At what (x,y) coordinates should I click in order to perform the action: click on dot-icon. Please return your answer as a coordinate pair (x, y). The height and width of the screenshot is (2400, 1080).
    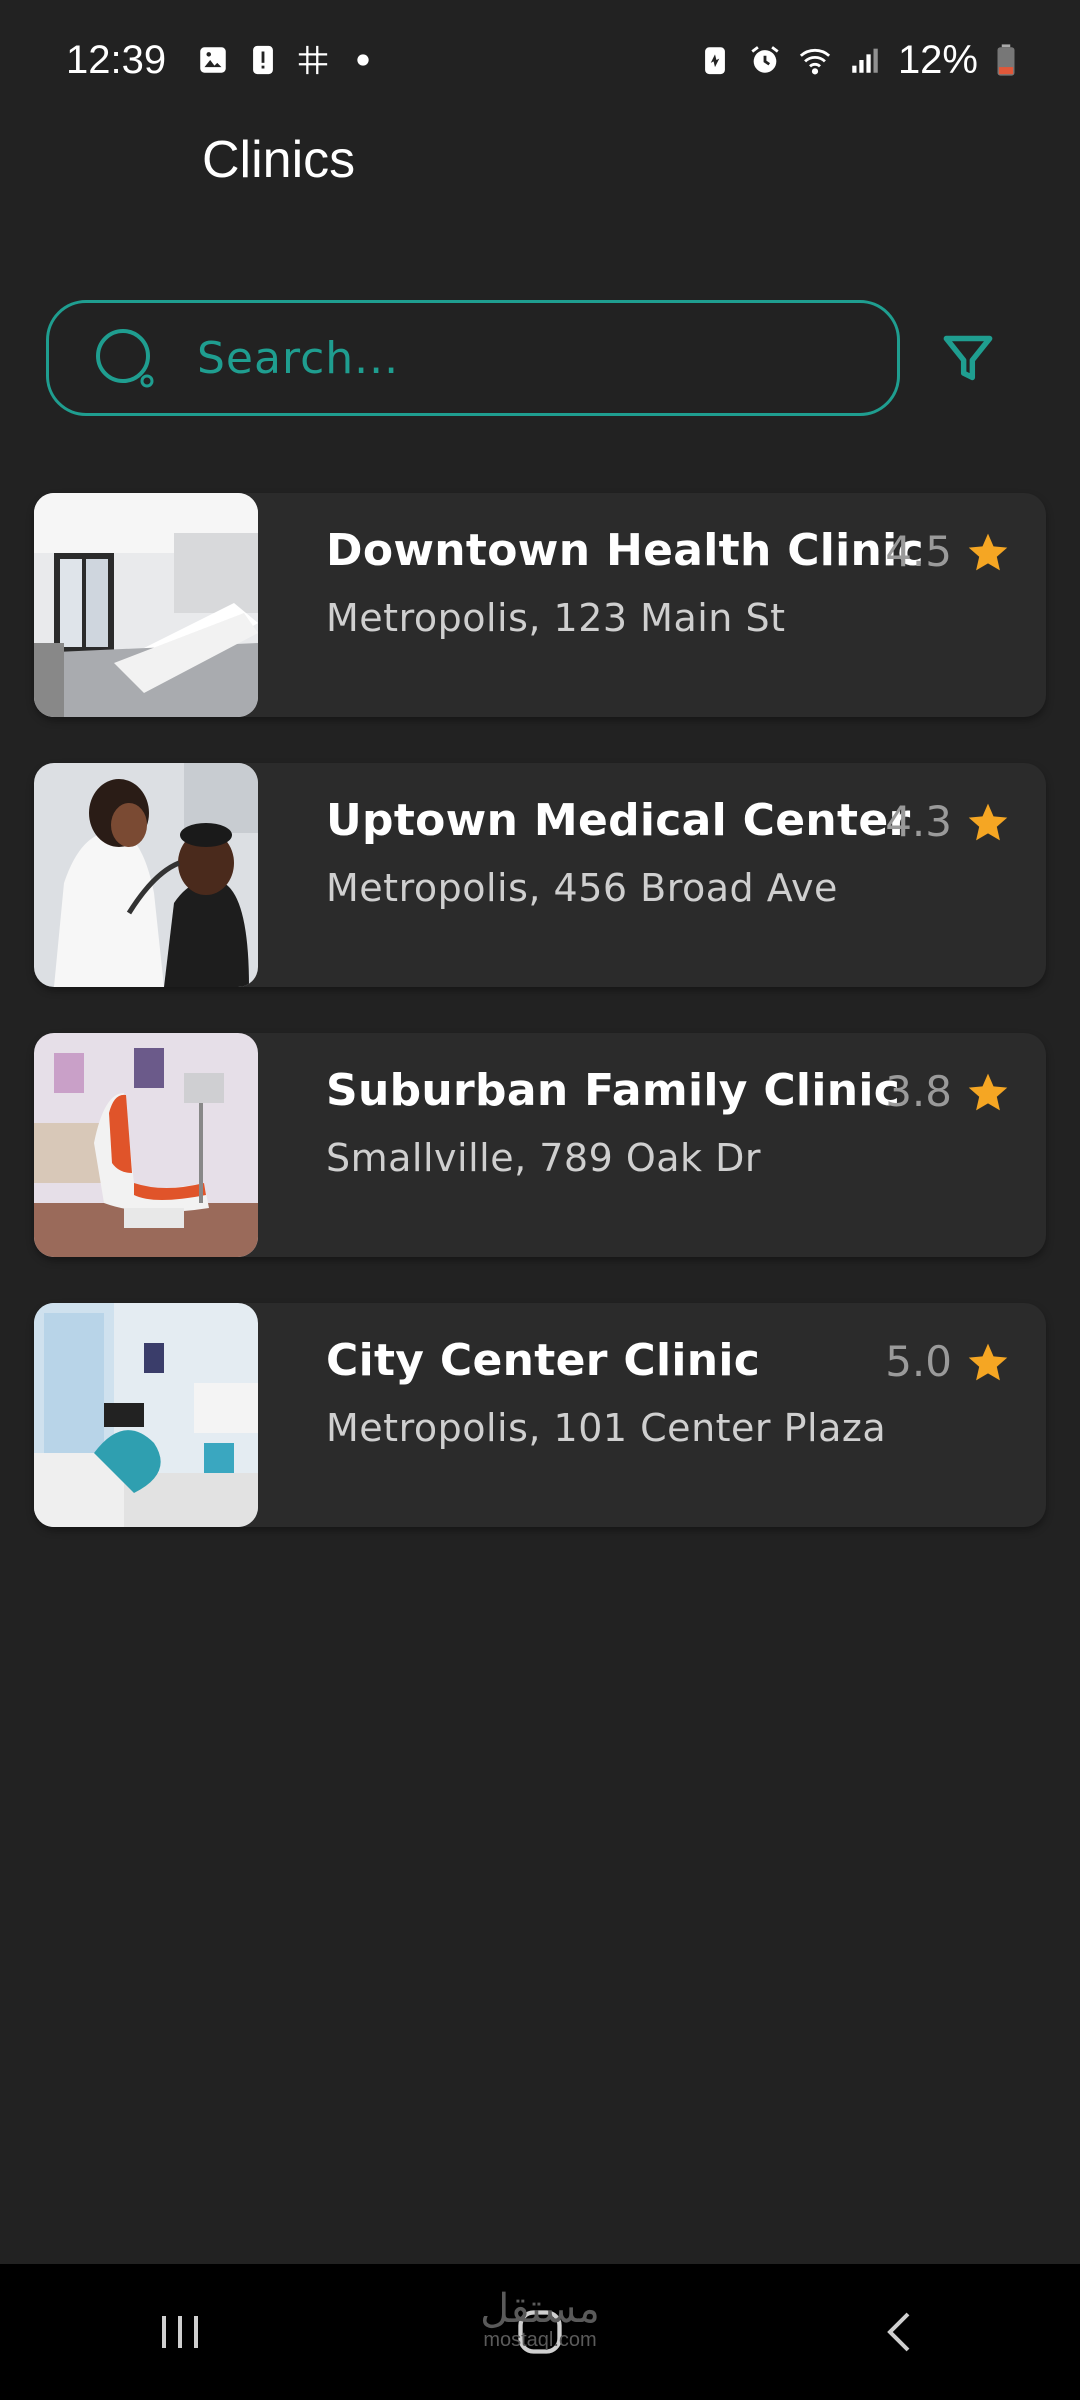
    Looking at the image, I should click on (363, 60).